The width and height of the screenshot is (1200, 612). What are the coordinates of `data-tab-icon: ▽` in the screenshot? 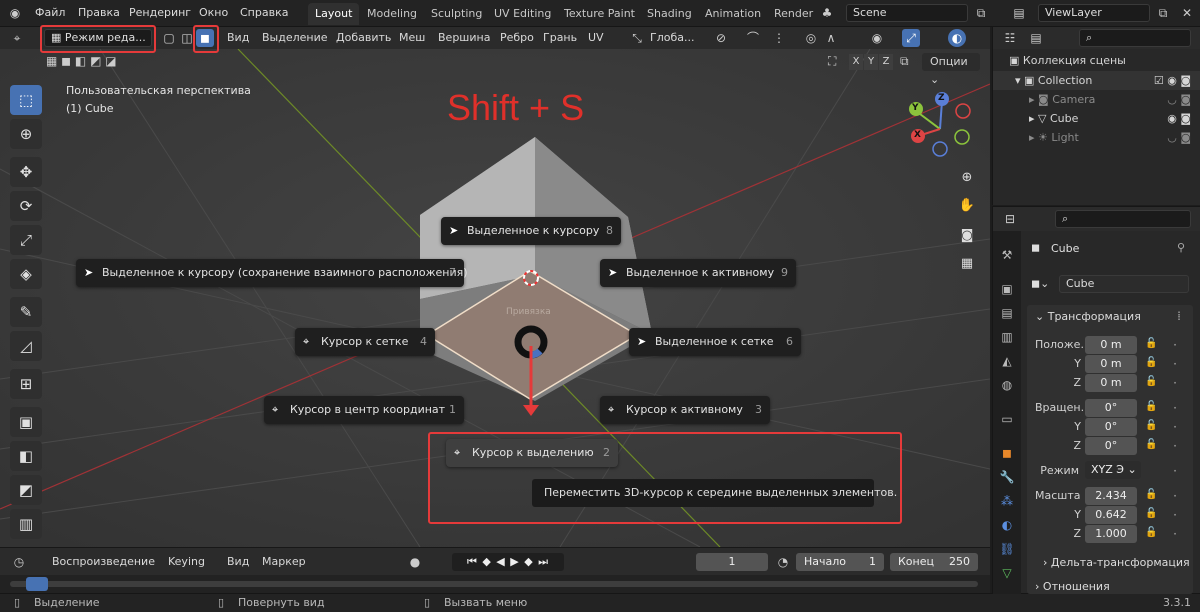 It's located at (1007, 573).